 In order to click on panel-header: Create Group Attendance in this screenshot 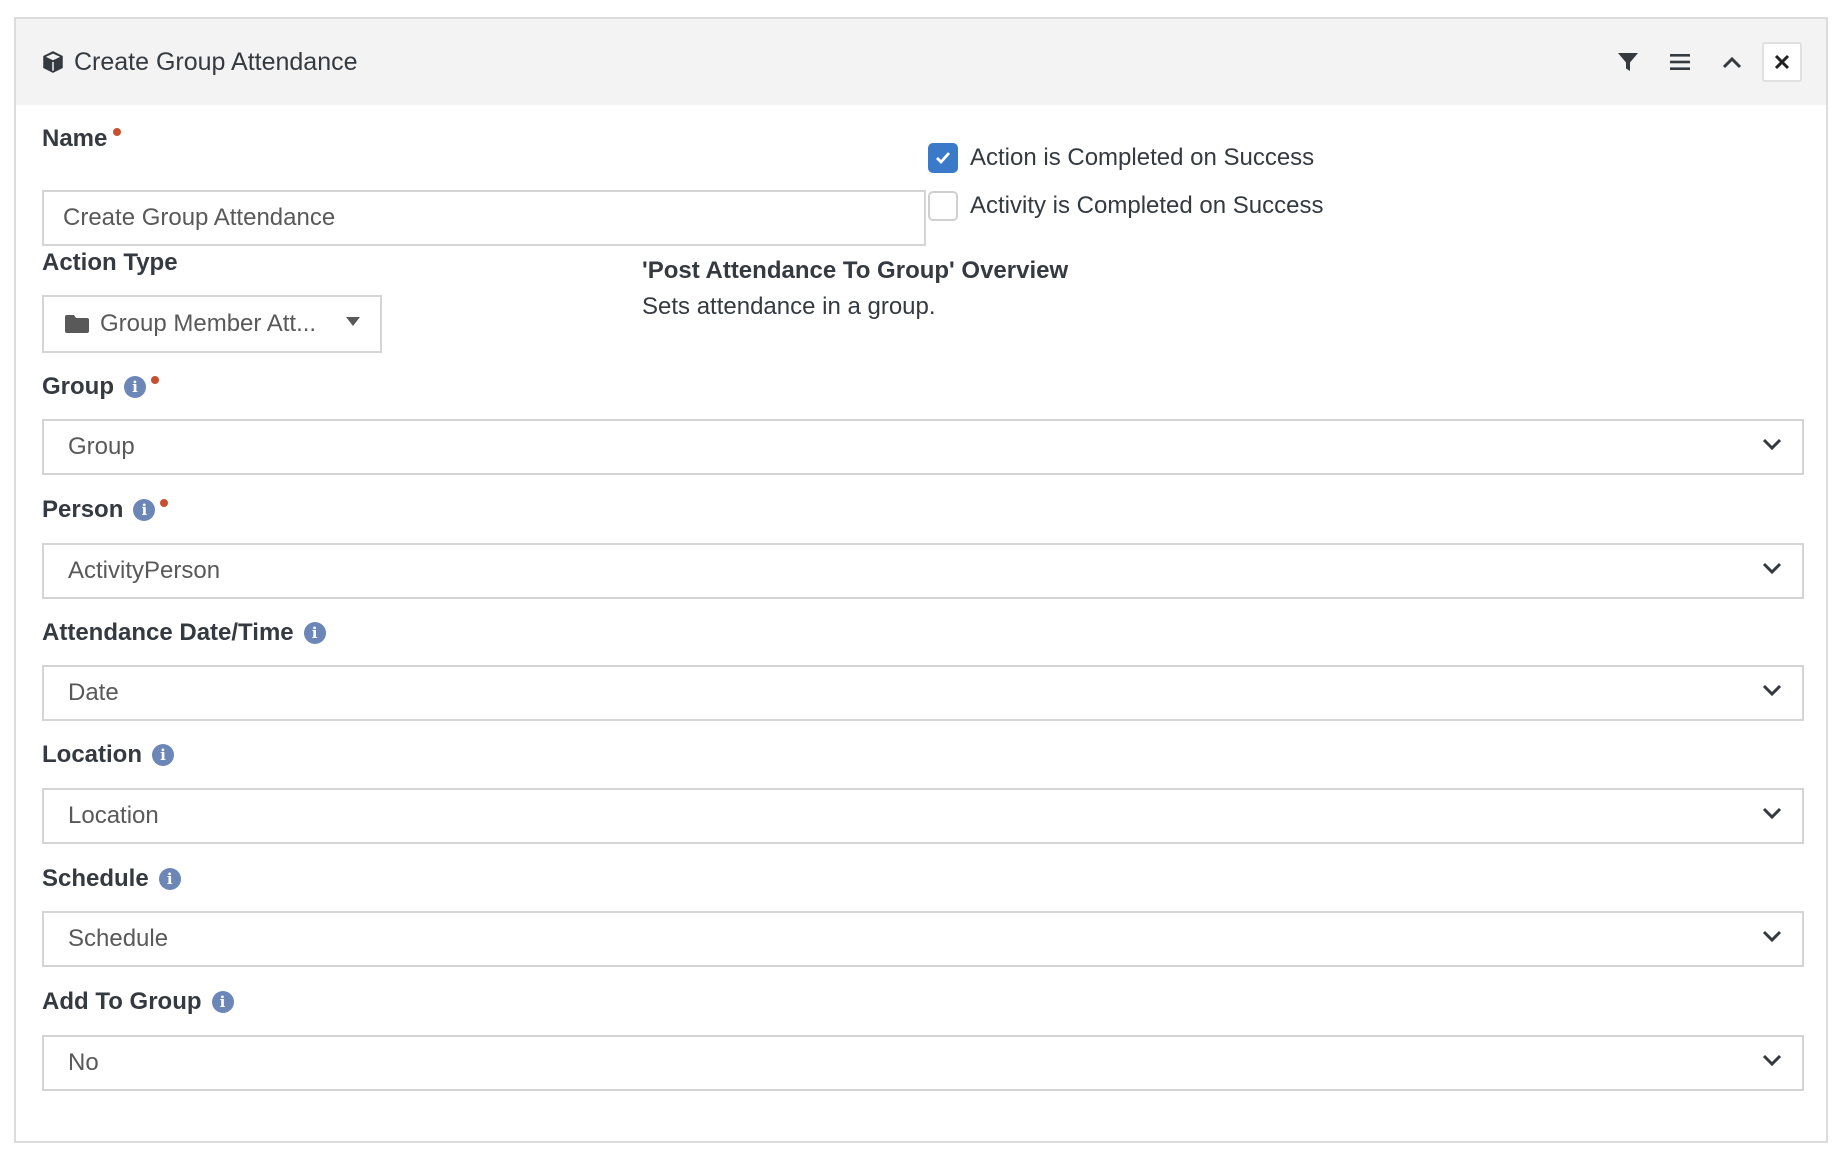, I will do `click(921, 62)`.